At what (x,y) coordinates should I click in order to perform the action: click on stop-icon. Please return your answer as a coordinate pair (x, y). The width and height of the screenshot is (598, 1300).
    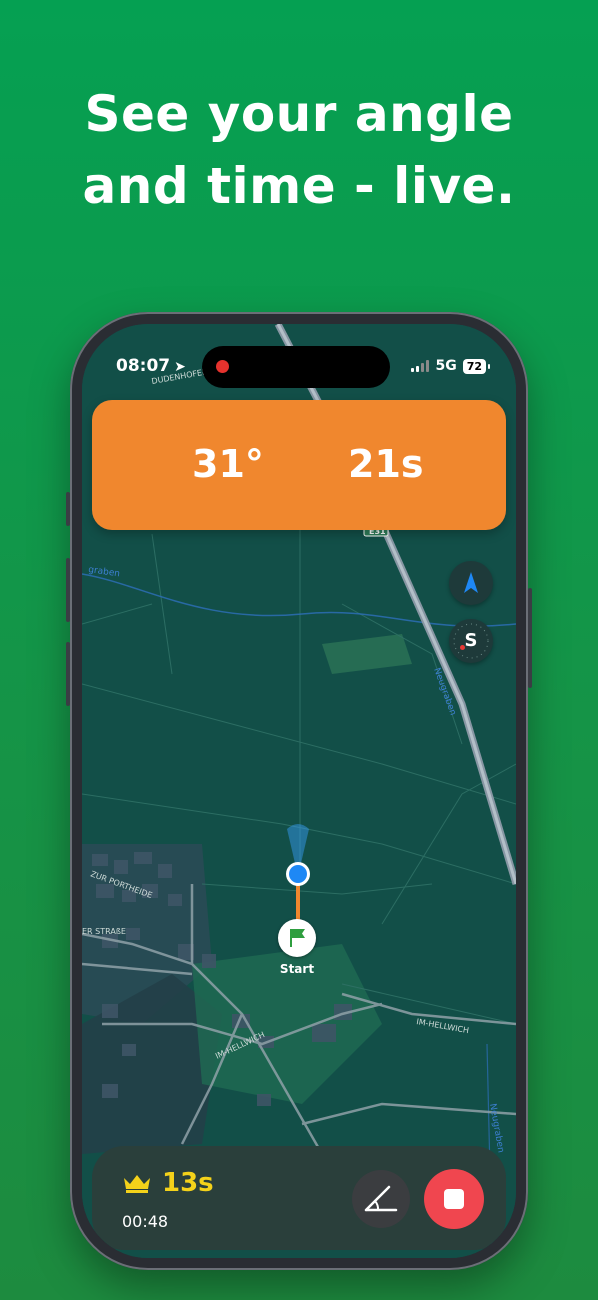
    Looking at the image, I should click on (454, 1199).